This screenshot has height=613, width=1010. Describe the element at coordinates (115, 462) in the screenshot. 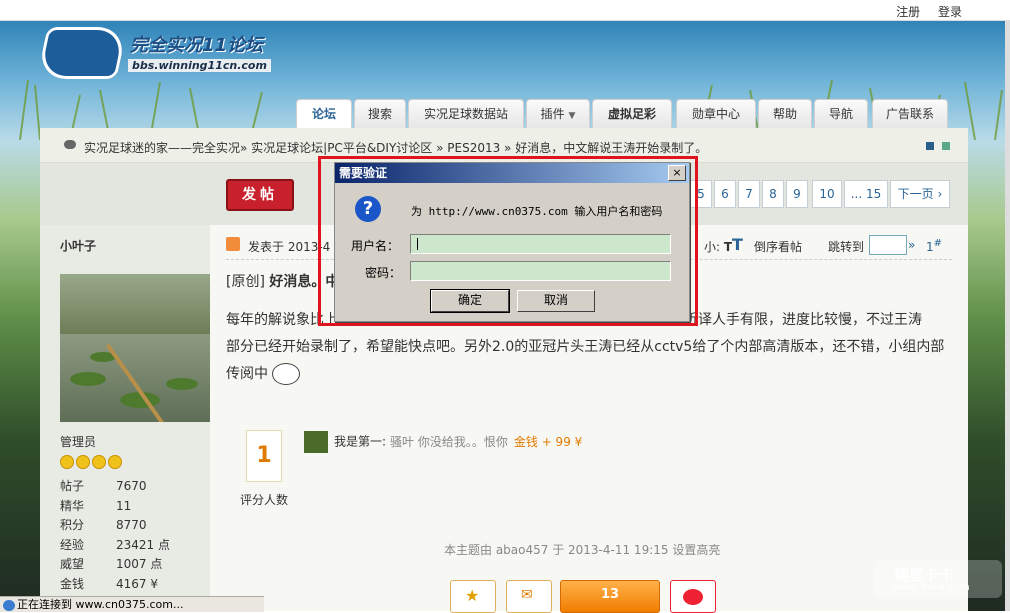

I see `star-icon` at that location.